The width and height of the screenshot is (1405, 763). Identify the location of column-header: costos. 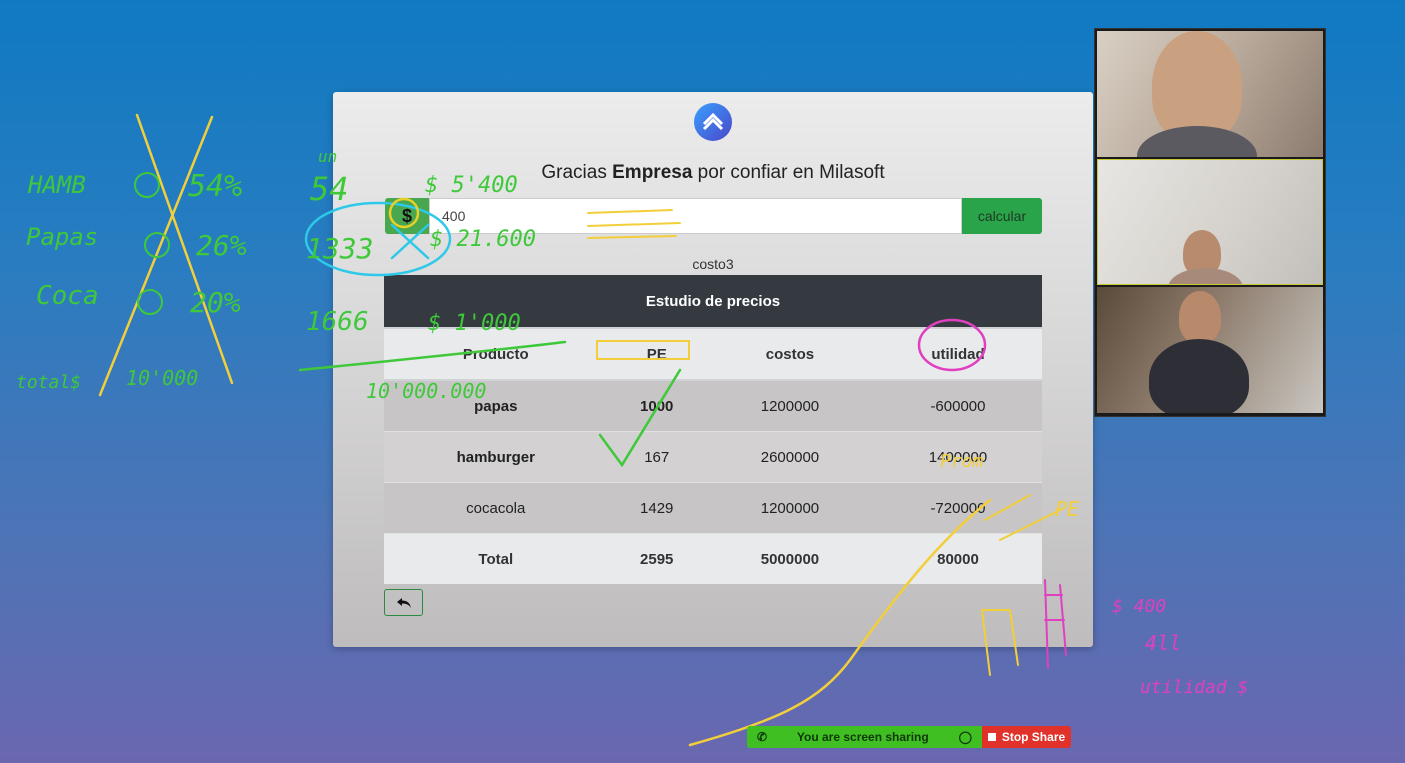
(789, 354).